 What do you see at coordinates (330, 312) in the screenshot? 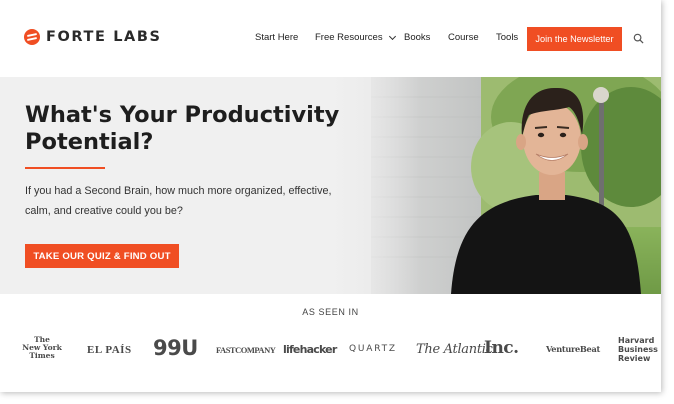
I see `as-seen-in-label: AS SEEN IN` at bounding box center [330, 312].